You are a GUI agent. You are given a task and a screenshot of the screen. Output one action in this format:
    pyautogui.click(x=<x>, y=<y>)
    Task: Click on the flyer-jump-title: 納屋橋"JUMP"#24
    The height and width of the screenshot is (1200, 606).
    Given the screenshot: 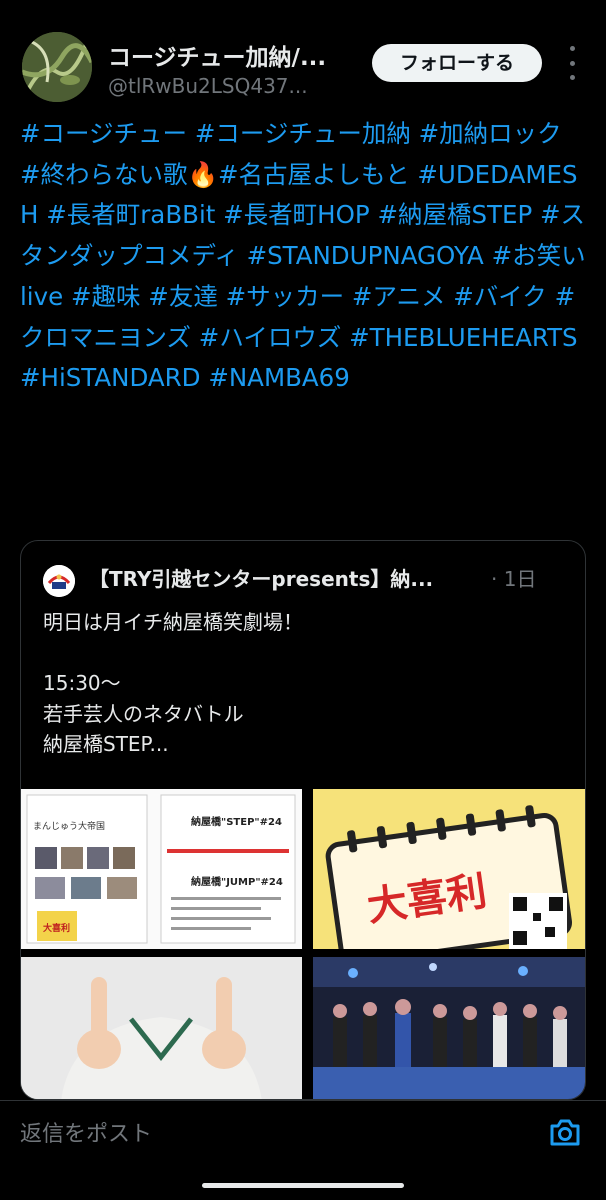 What is the action you would take?
    pyautogui.click(x=237, y=881)
    